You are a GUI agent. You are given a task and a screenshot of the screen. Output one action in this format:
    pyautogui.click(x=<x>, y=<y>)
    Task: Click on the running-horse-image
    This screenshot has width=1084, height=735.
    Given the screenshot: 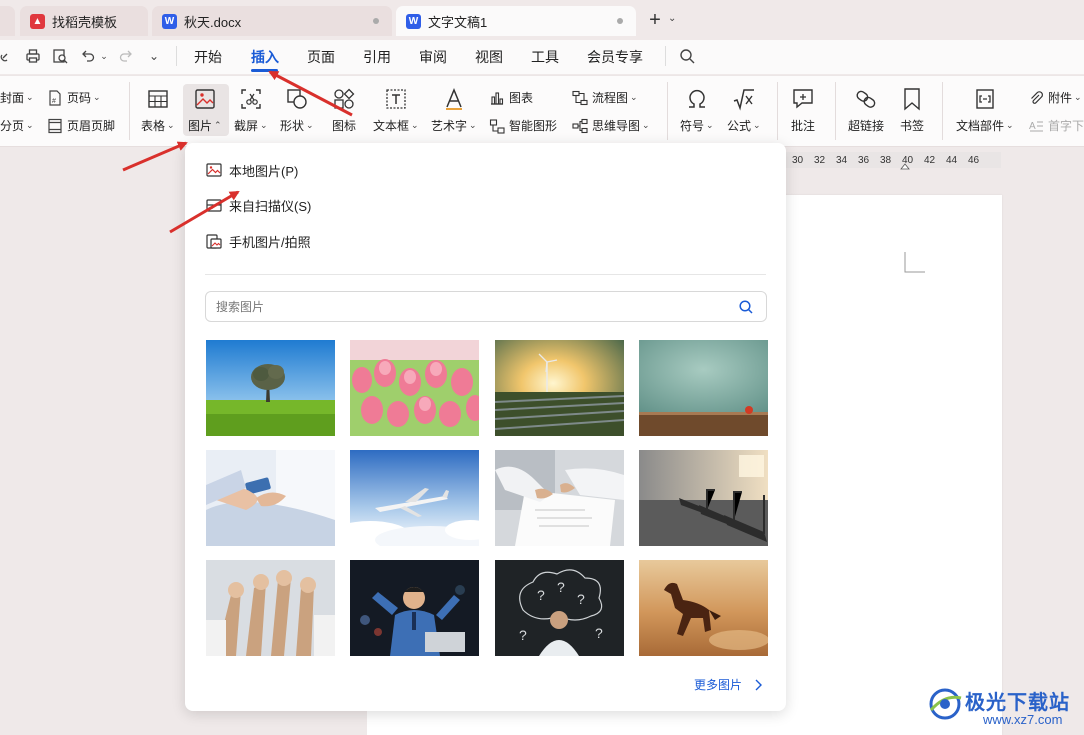 What is the action you would take?
    pyautogui.click(x=703, y=608)
    